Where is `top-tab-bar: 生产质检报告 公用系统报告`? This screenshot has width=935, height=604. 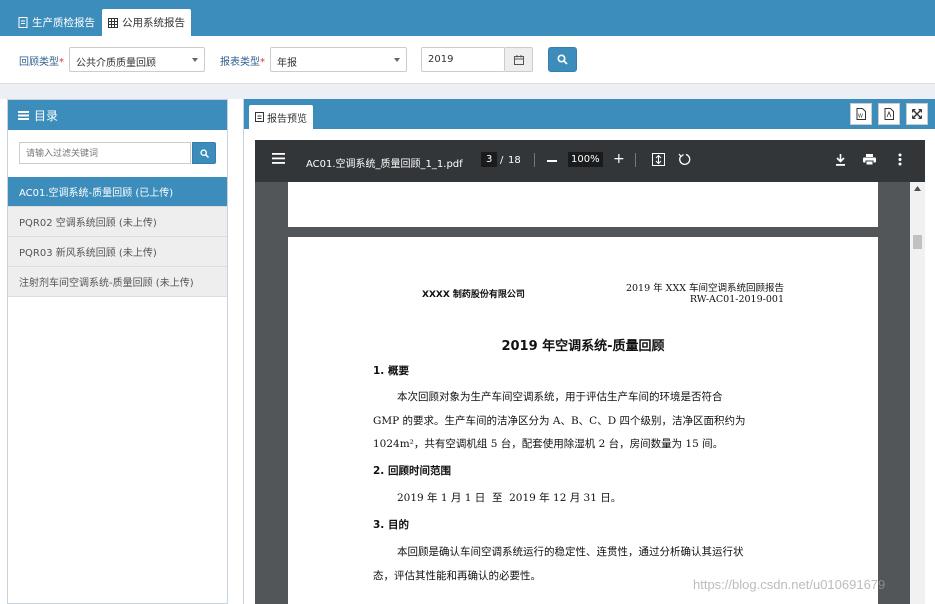 top-tab-bar: 生产质检报告 公用系统报告 is located at coordinates (467, 18).